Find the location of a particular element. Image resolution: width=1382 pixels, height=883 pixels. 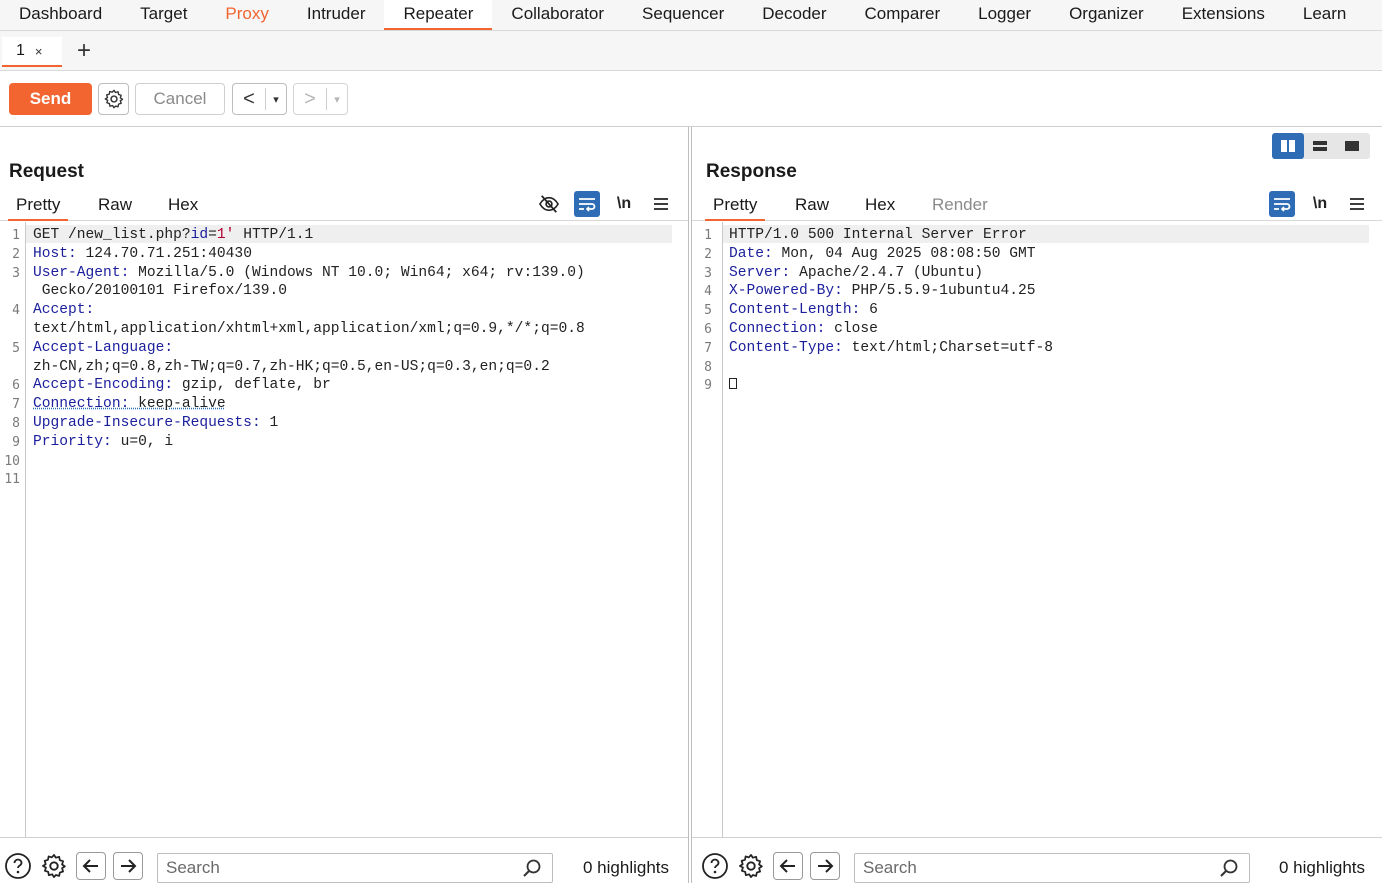

line-number: 4 is located at coordinates (708, 292).